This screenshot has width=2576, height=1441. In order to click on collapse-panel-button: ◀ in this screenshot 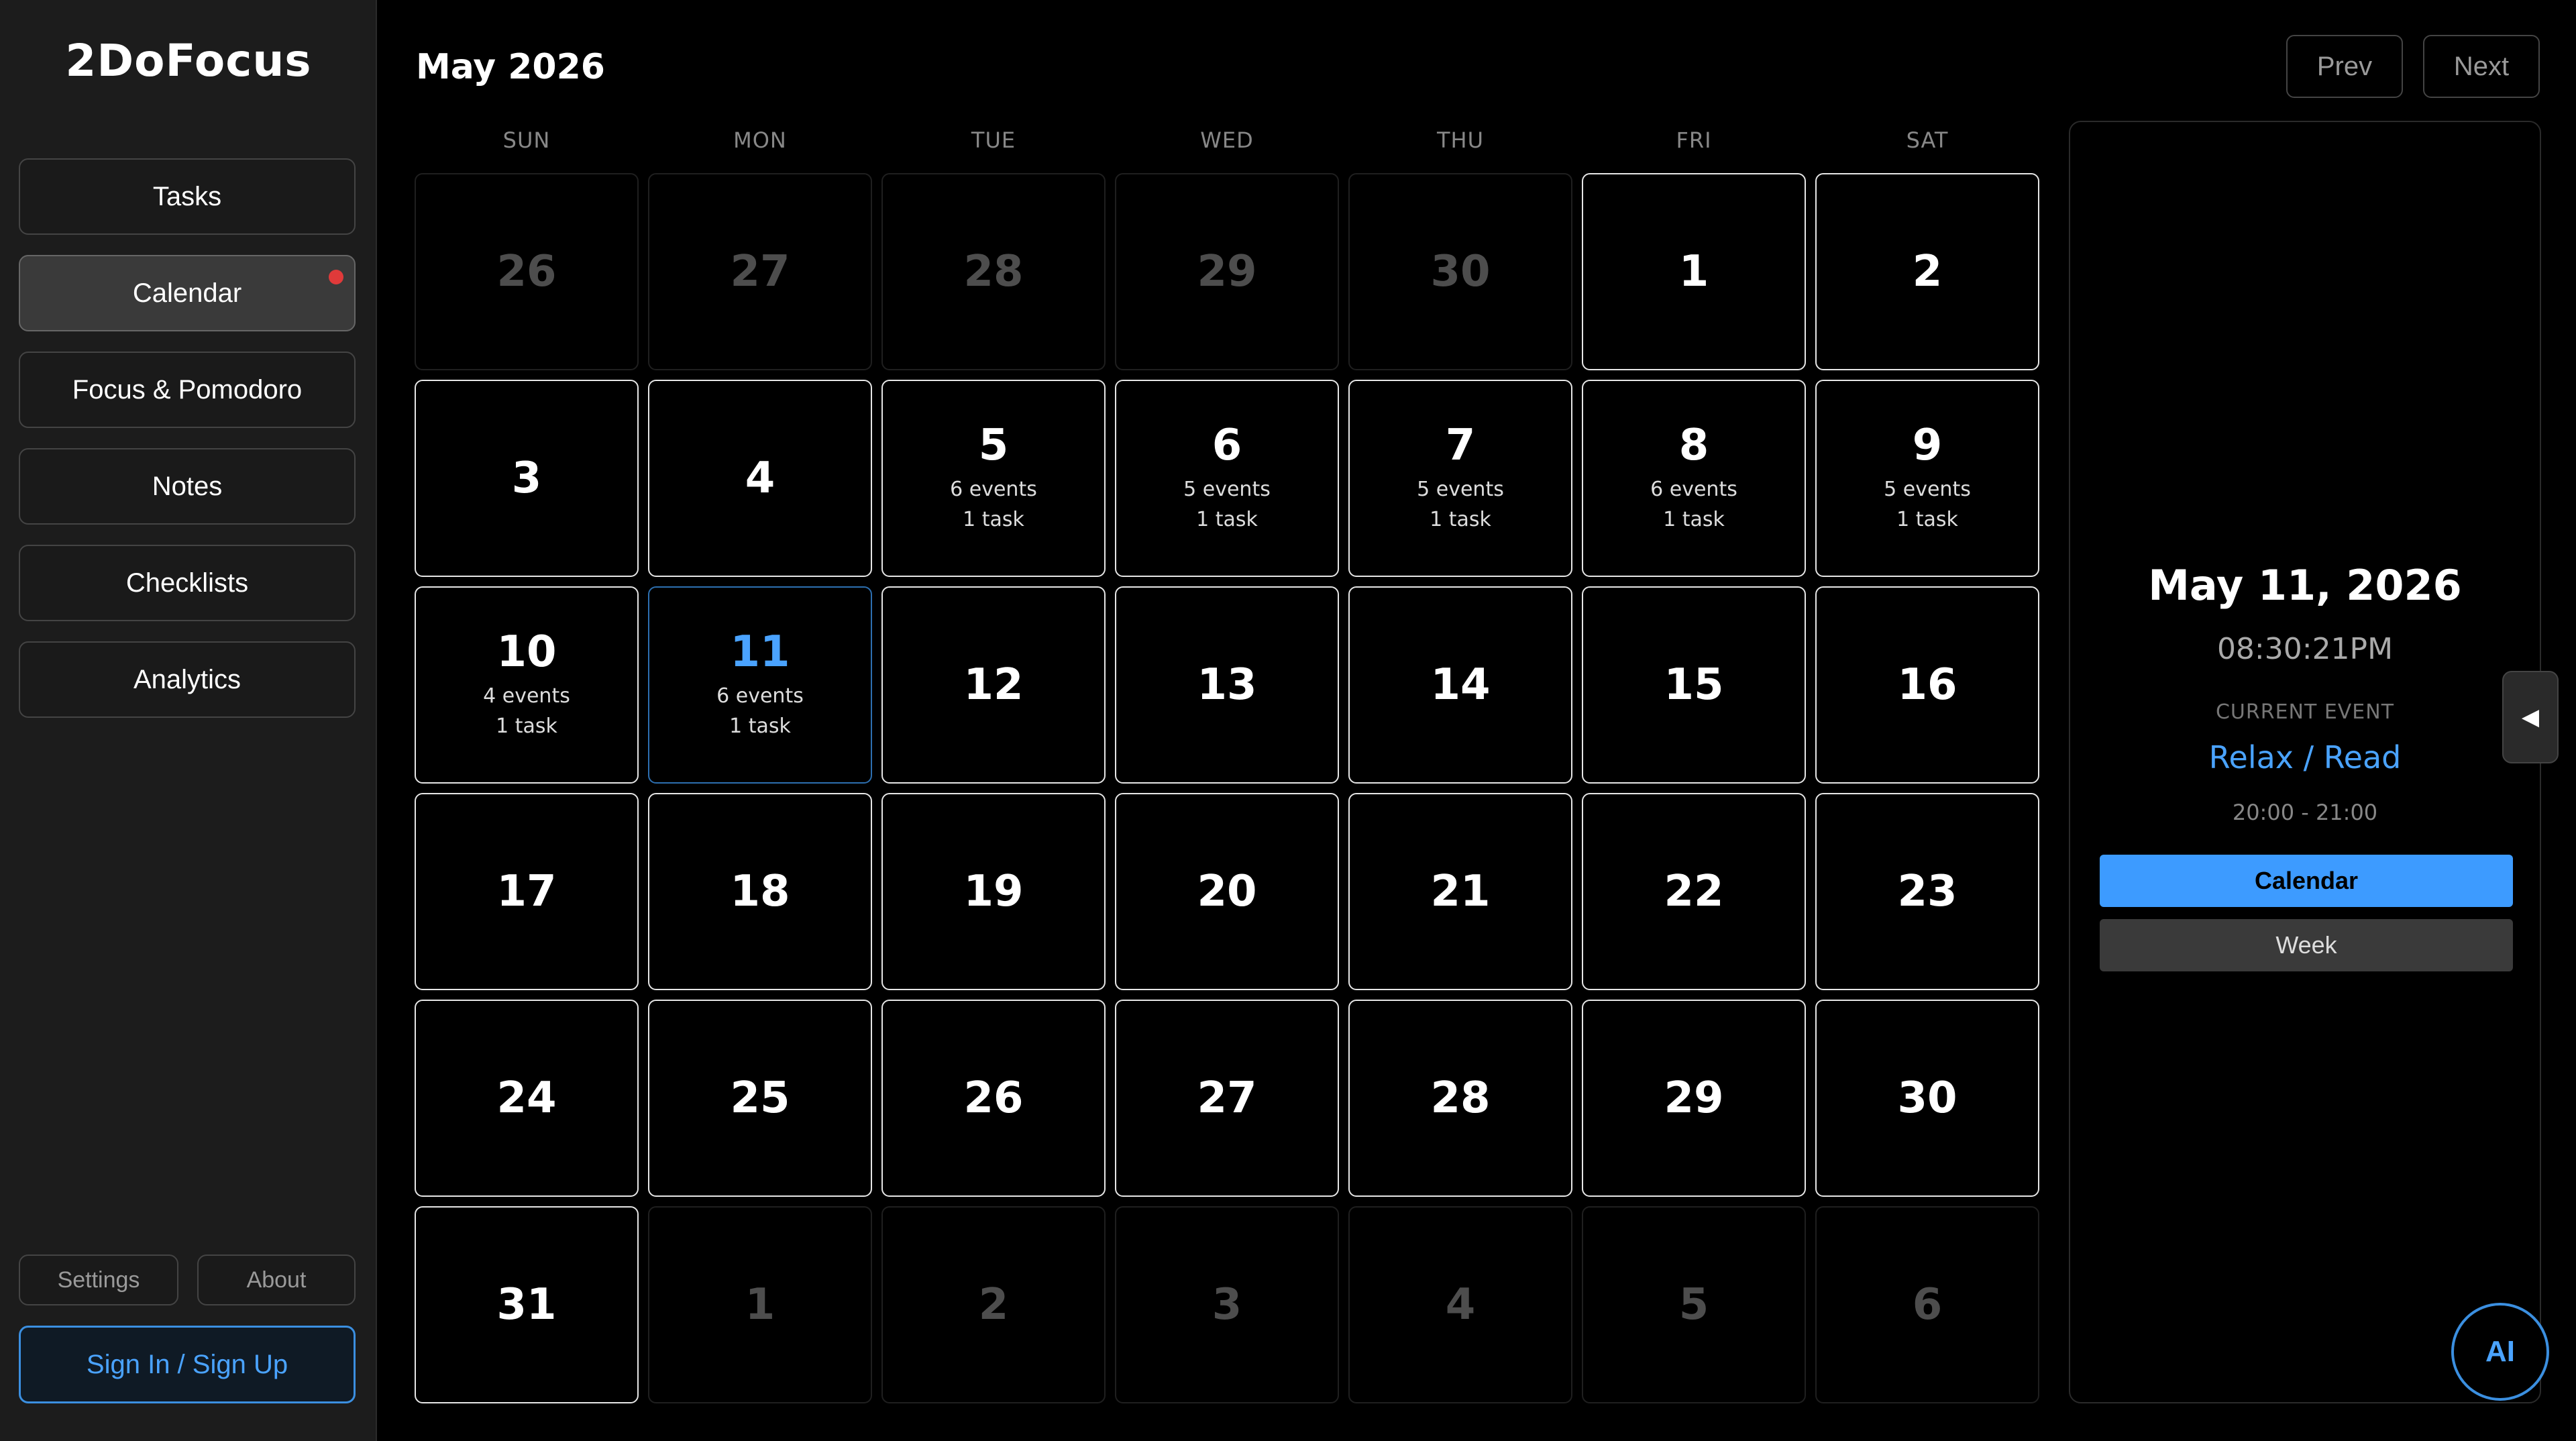, I will do `click(2530, 717)`.